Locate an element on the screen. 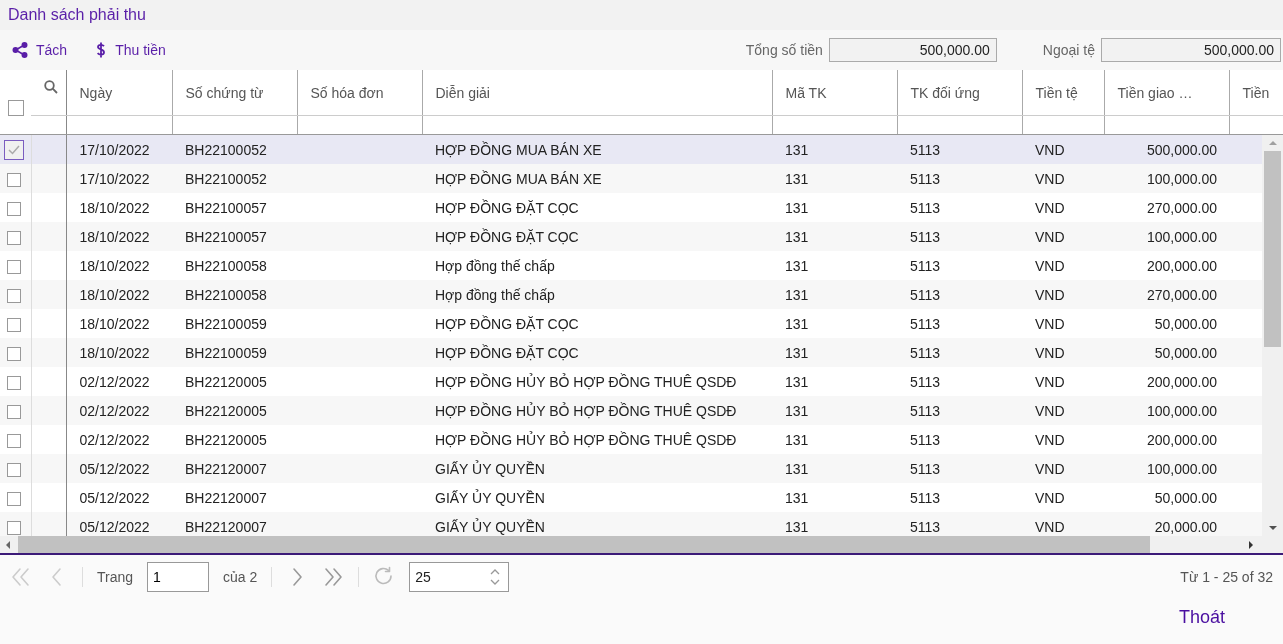 The height and width of the screenshot is (644, 1283). page-summary: Từ 1 - 25 of 32 is located at coordinates (1226, 577).